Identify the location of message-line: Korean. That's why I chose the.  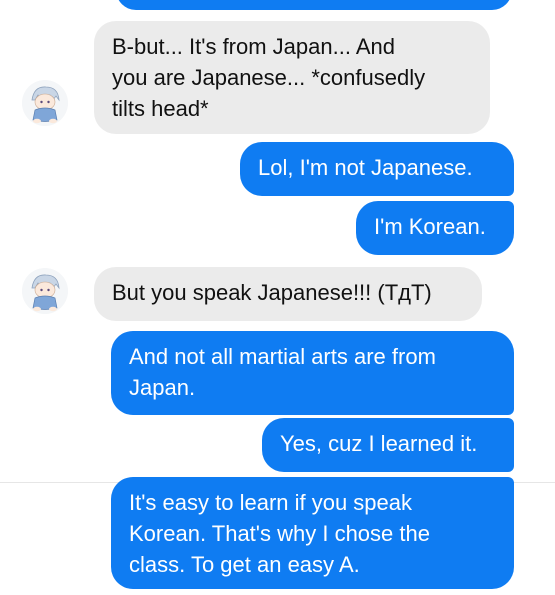
(279, 533).